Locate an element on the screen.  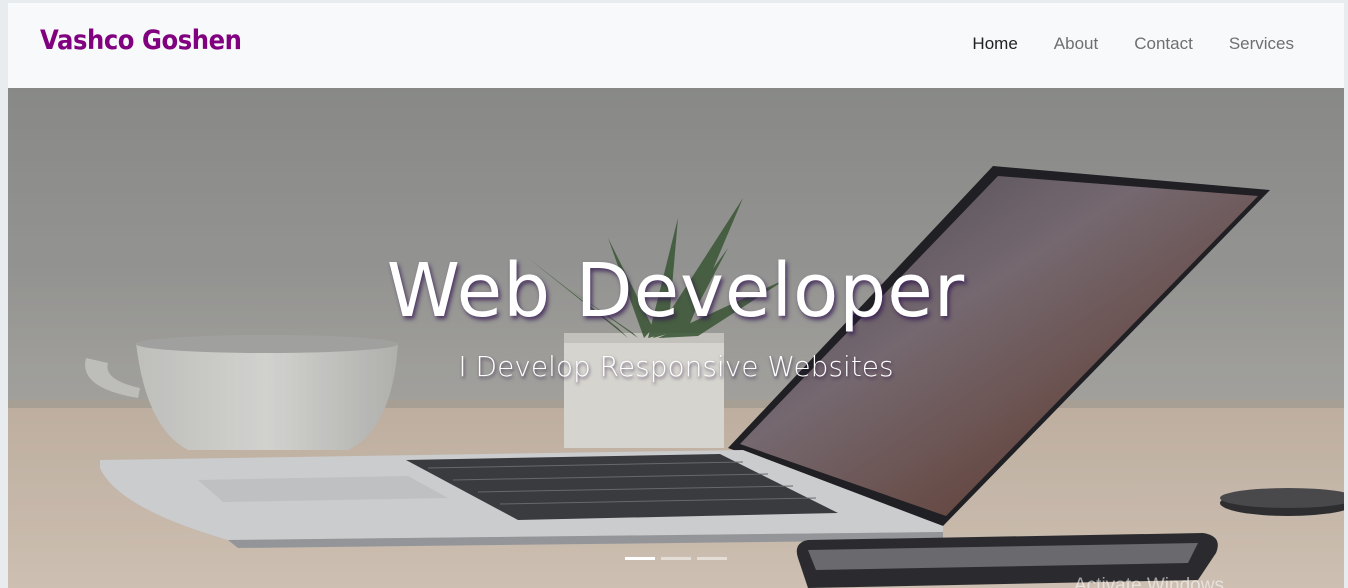
os-activation-watermark: Activate Windows is located at coordinates (1149, 581).